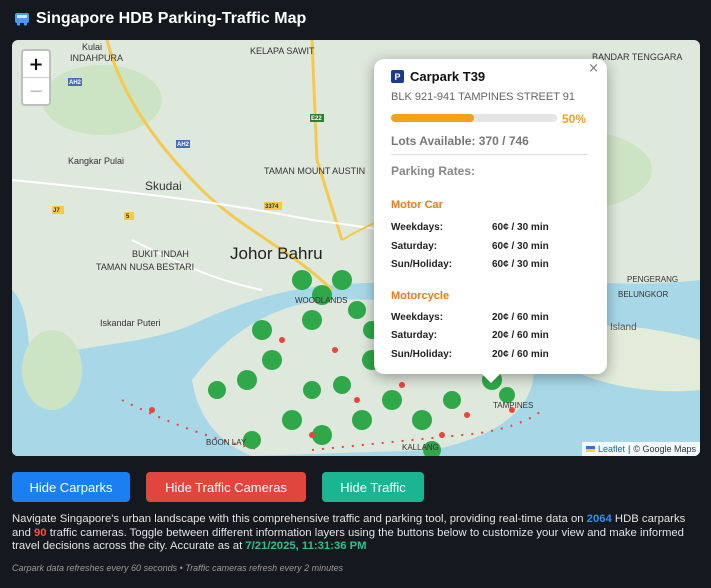 The width and height of the screenshot is (711, 588). I want to click on map-label: BELUNGKOR, so click(643, 294).